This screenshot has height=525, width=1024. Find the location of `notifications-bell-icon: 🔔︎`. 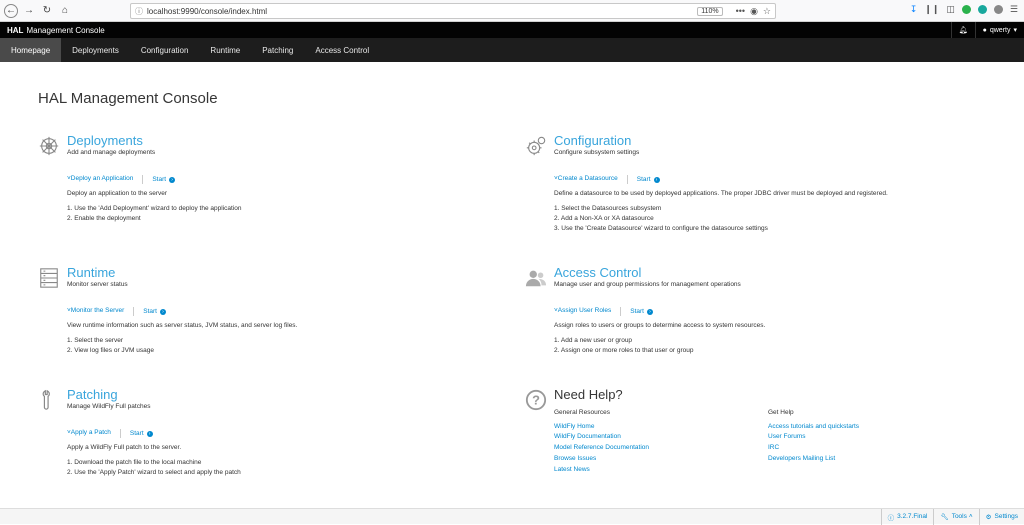

notifications-bell-icon: 🔔︎ is located at coordinates (963, 30).